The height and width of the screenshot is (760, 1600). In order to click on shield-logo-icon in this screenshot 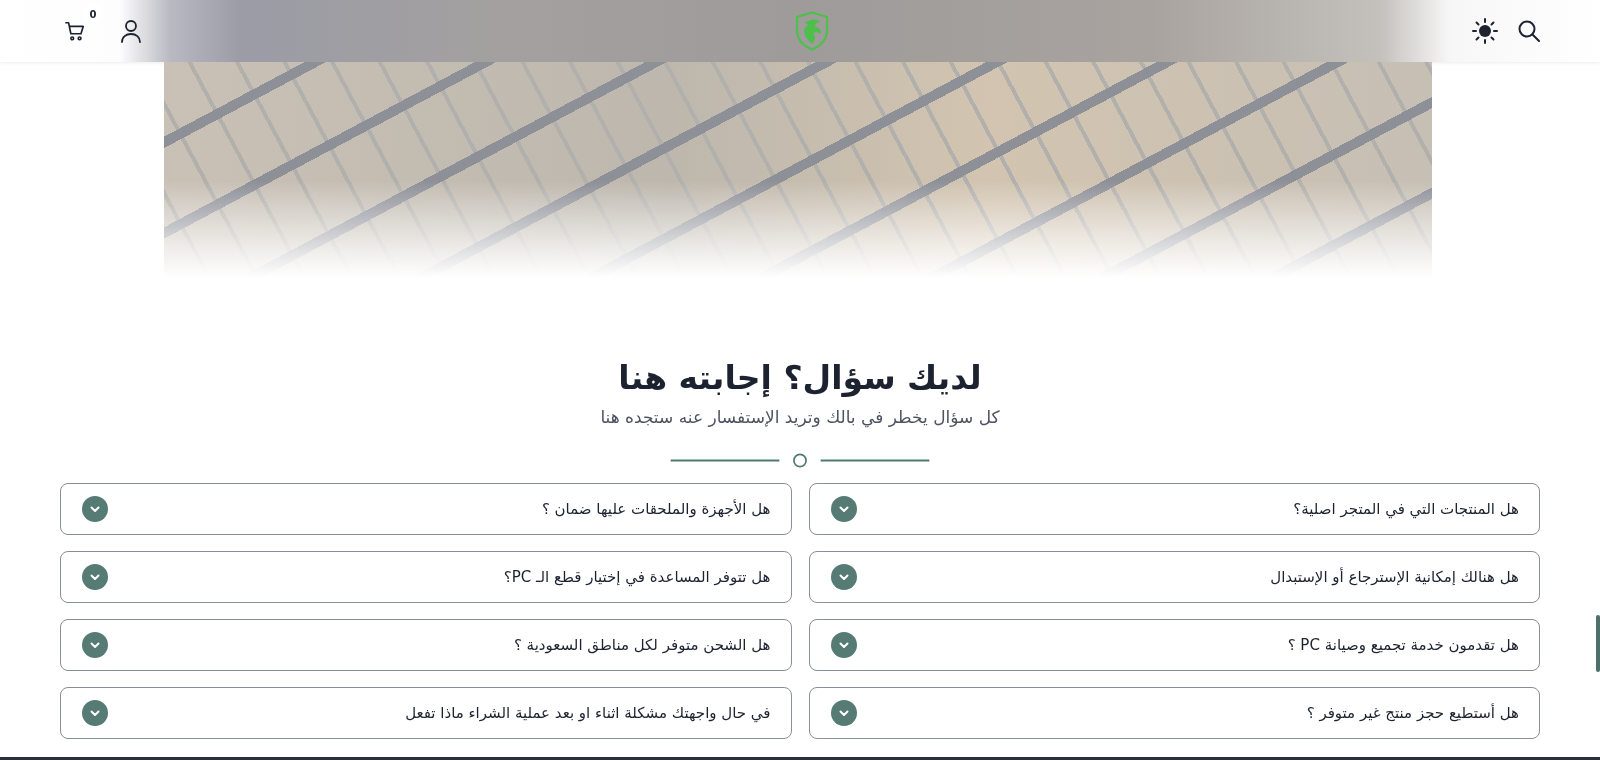, I will do `click(812, 31)`.